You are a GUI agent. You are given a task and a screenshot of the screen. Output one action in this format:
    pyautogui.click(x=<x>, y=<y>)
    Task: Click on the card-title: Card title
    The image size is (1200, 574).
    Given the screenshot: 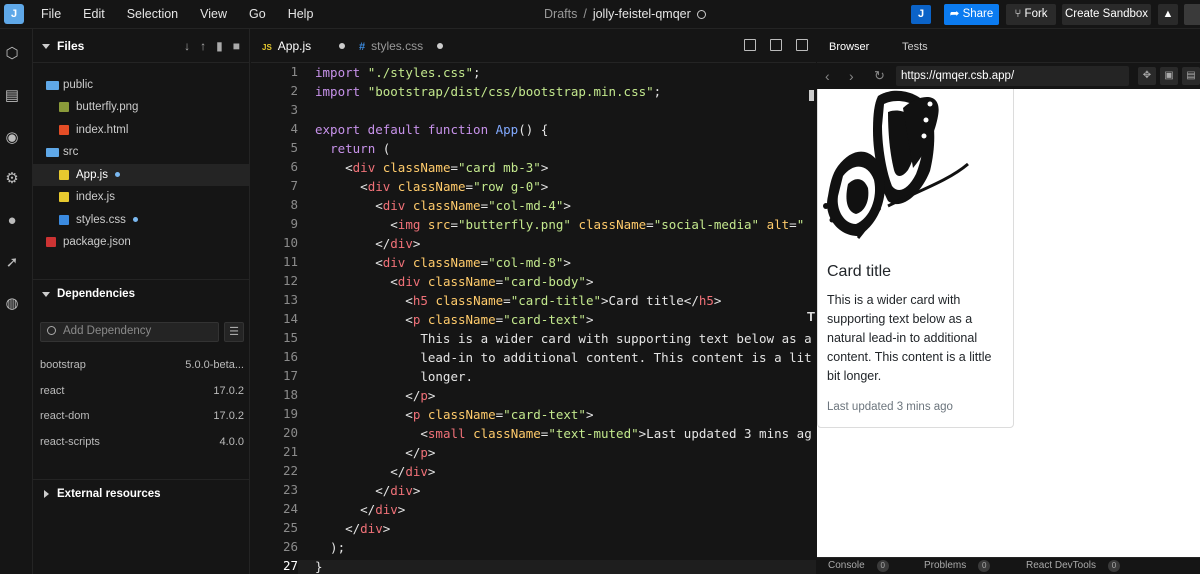 What is the action you would take?
    pyautogui.click(x=859, y=271)
    